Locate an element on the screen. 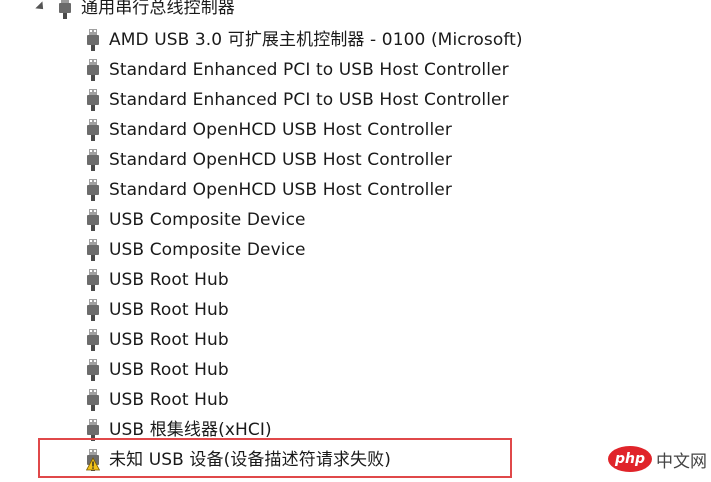 This screenshot has height=482, width=711. watermark-site-text: 中文网 is located at coordinates (681, 461).